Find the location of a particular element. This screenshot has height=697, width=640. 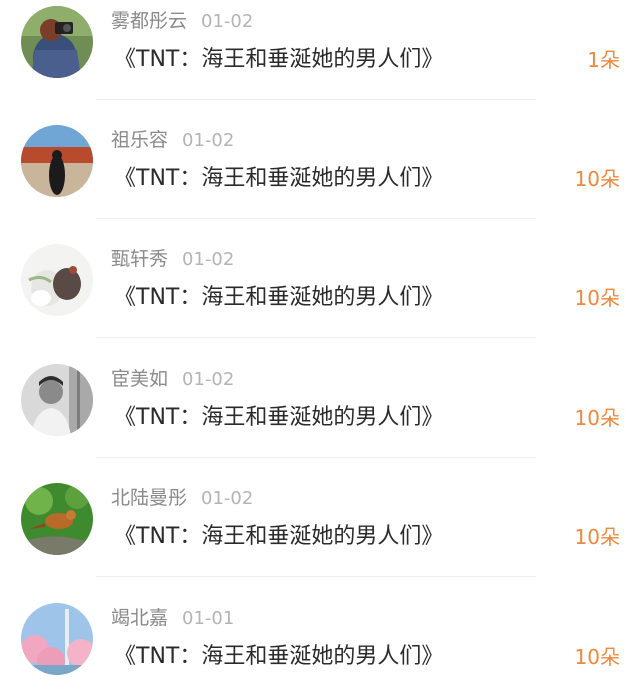

item-meta: 雾都彤云 01-02 is located at coordinates (182, 21).